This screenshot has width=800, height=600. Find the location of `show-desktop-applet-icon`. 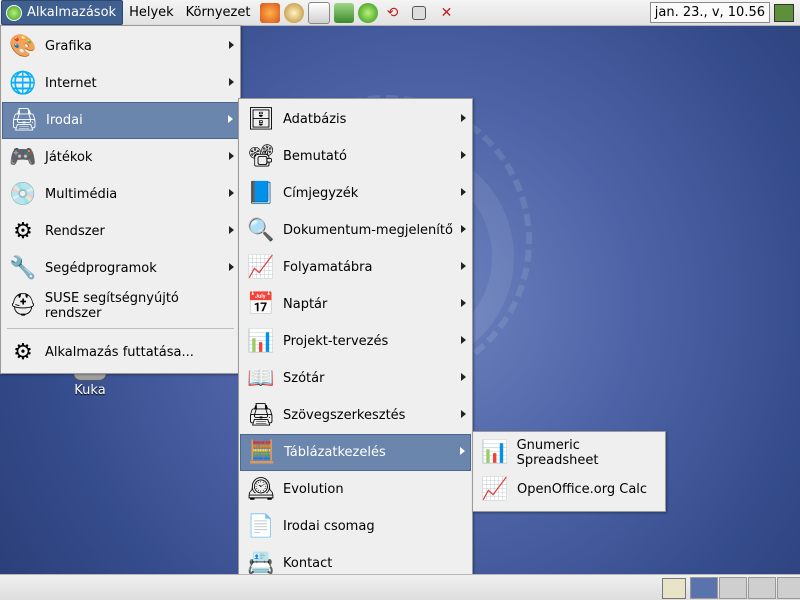

show-desktop-applet-icon is located at coordinates (419, 12).